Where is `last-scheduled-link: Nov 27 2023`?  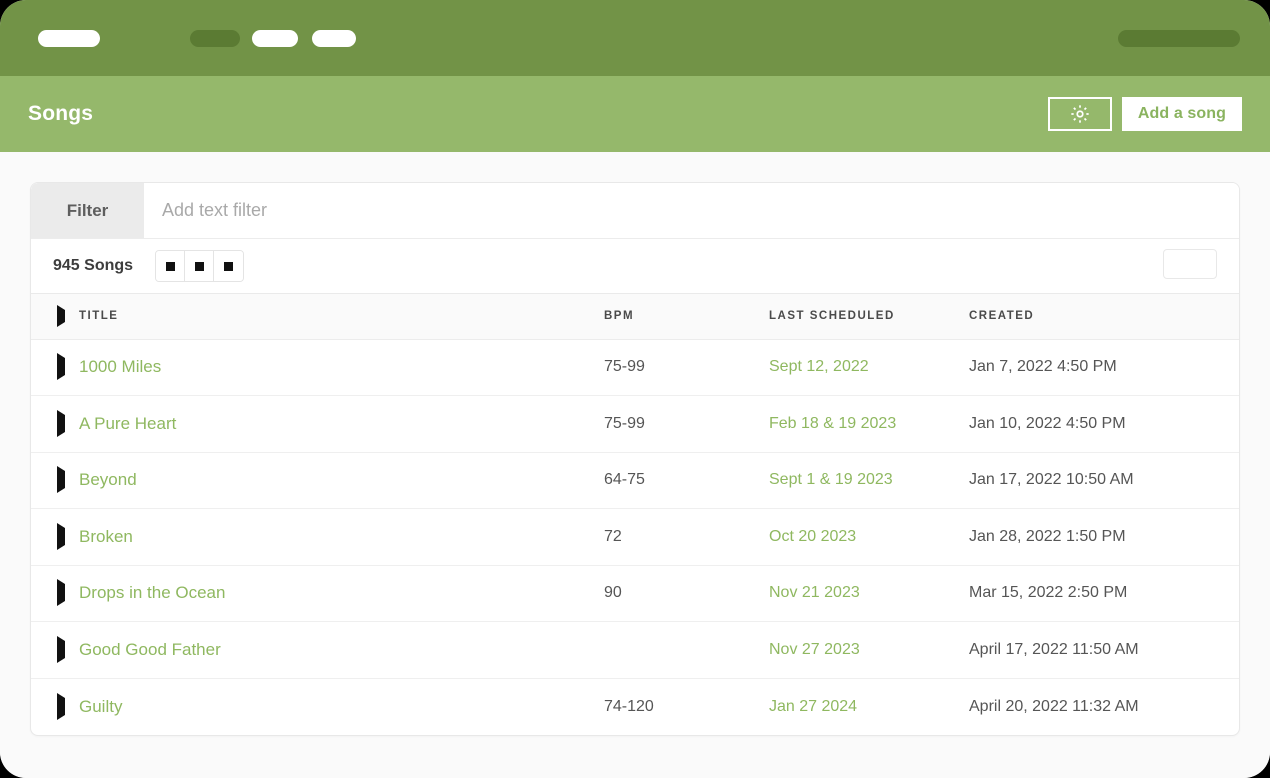 last-scheduled-link: Nov 27 2023 is located at coordinates (814, 649).